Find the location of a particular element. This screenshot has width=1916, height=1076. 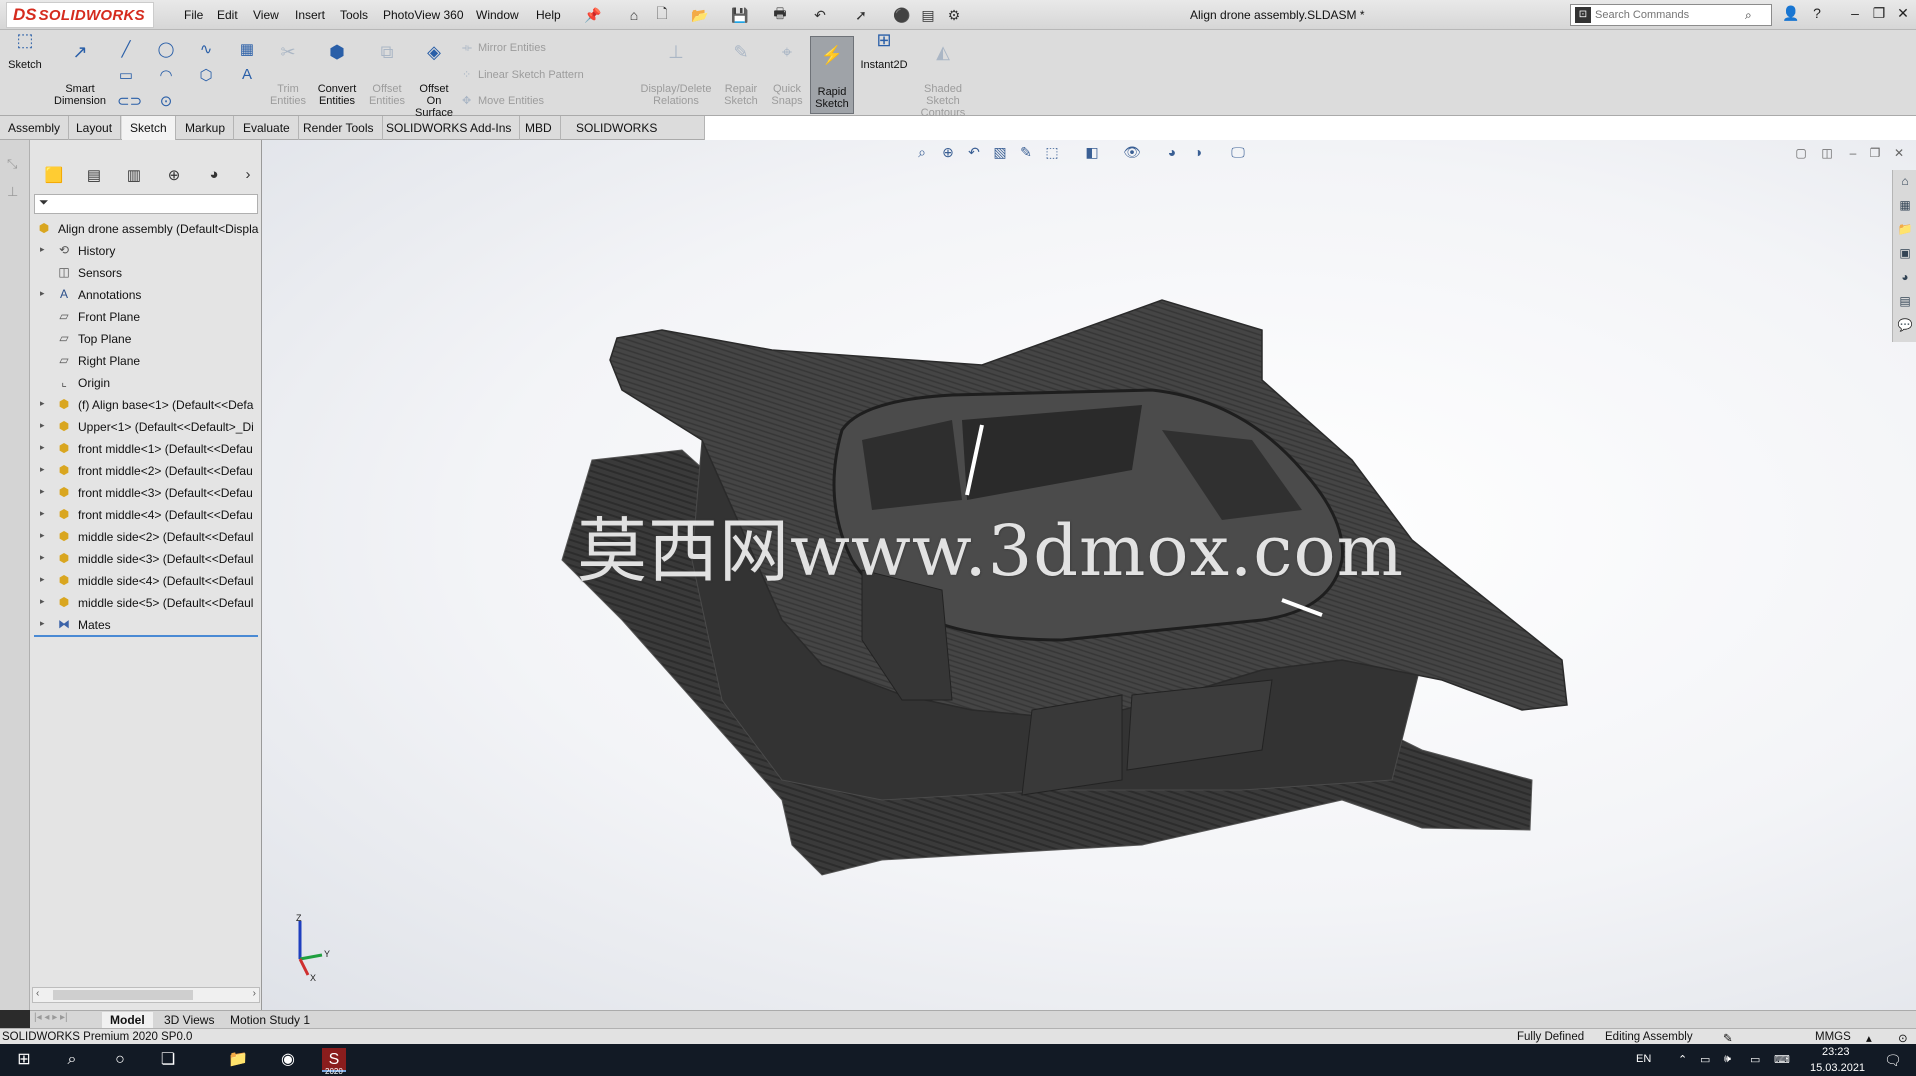

tree-item: ▸ A Annotations is located at coordinates (146, 295).